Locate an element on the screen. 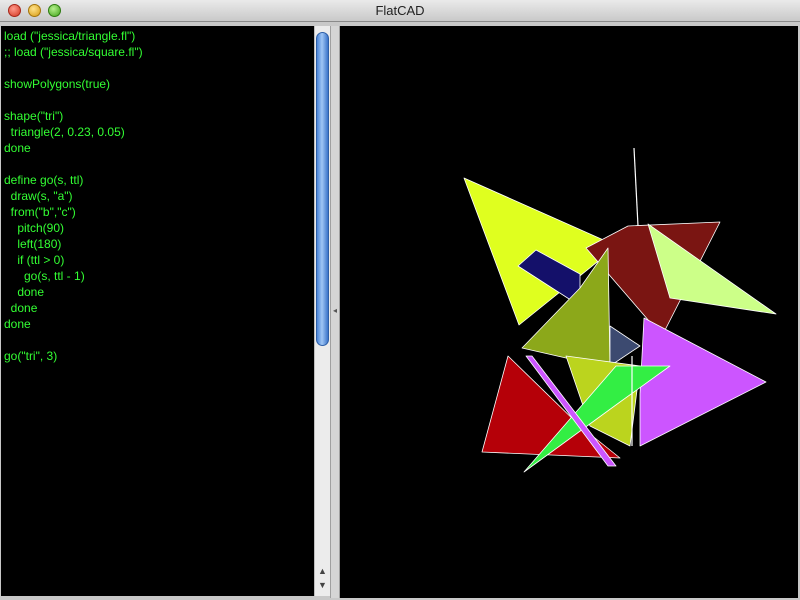 This screenshot has height=600, width=800. slate-triangle is located at coordinates (625, 346).